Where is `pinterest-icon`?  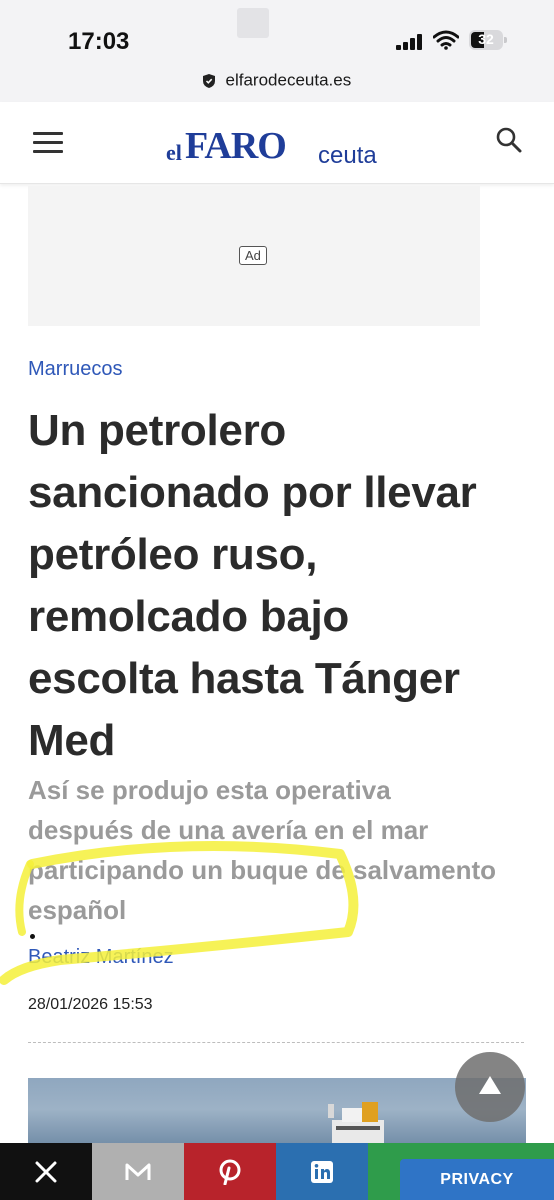 pinterest-icon is located at coordinates (230, 1172).